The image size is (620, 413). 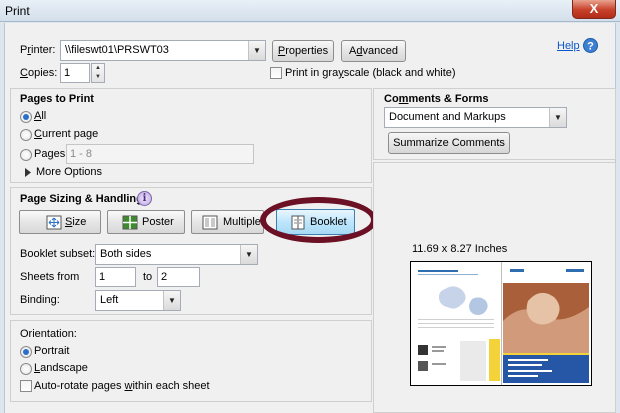 What do you see at coordinates (75, 73) in the screenshot?
I see `copies-input: 1` at bounding box center [75, 73].